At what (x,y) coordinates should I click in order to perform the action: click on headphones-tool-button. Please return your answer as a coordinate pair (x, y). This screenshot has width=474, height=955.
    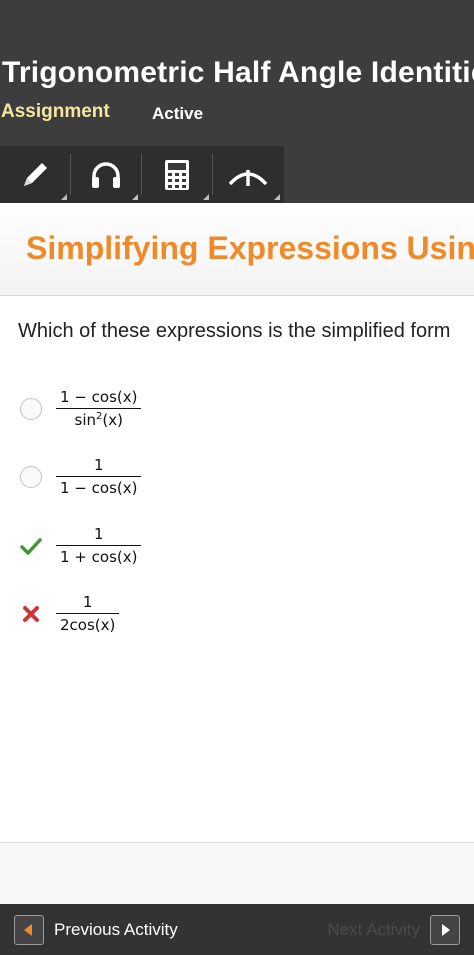
    Looking at the image, I should click on (106, 174).